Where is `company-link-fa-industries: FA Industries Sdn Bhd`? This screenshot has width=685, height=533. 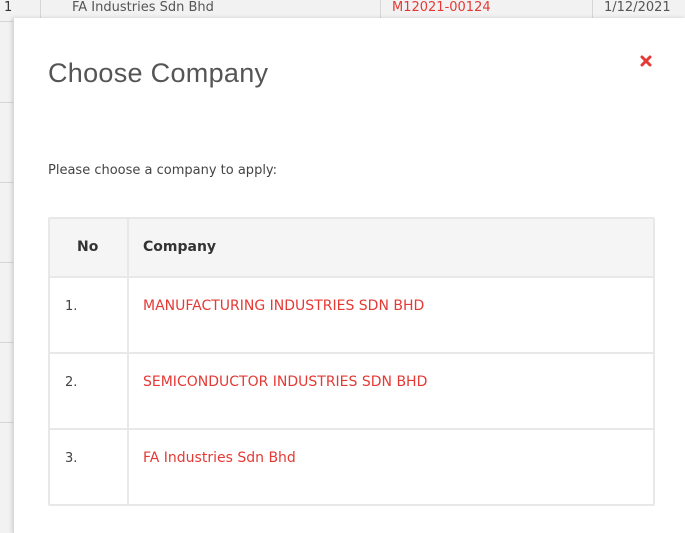 company-link-fa-industries: FA Industries Sdn Bhd is located at coordinates (219, 458).